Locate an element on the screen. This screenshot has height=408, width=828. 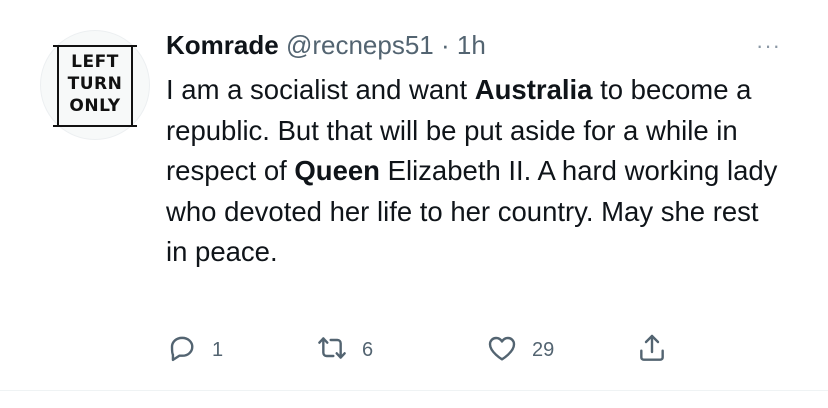
tweet-header: Komrade @recneps51 · 1h is located at coordinates (326, 45).